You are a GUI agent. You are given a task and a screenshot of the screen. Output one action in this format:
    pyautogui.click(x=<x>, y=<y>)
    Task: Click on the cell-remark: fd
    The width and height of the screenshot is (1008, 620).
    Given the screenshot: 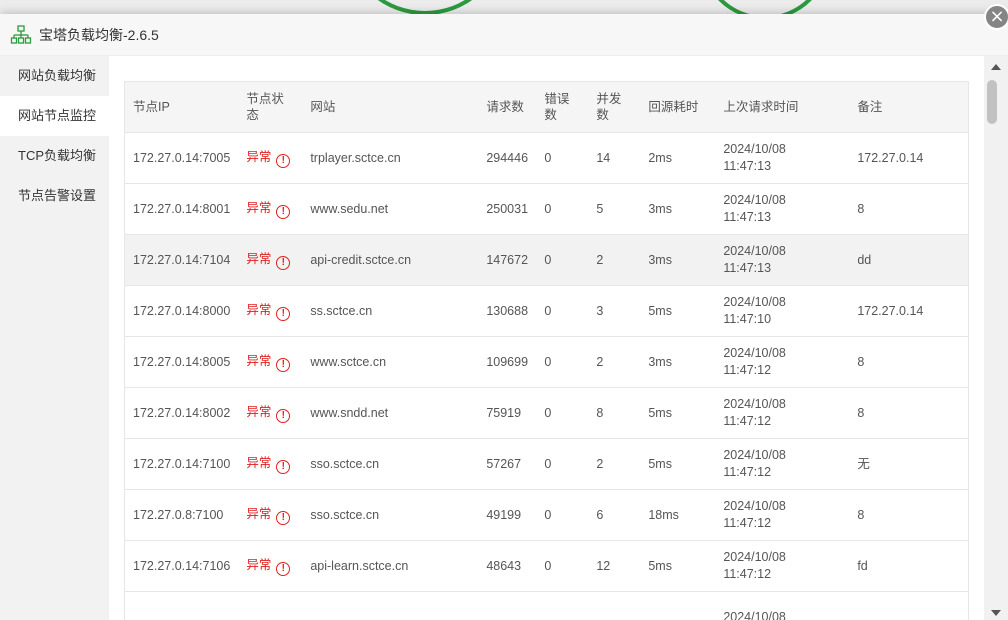 What is the action you would take?
    pyautogui.click(x=909, y=566)
    